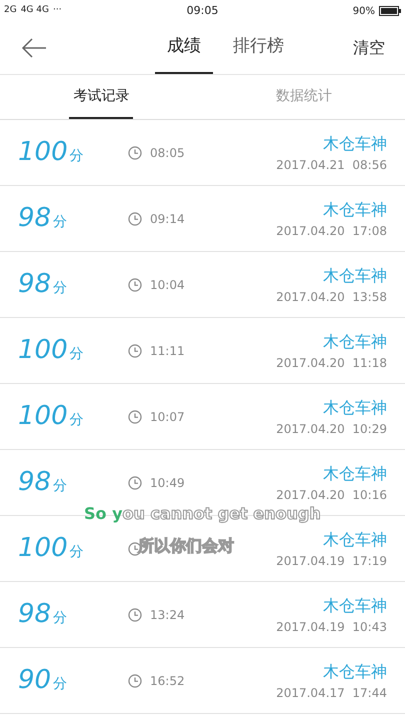  I want to click on record-date: 2017.04.20 13:58, so click(331, 297).